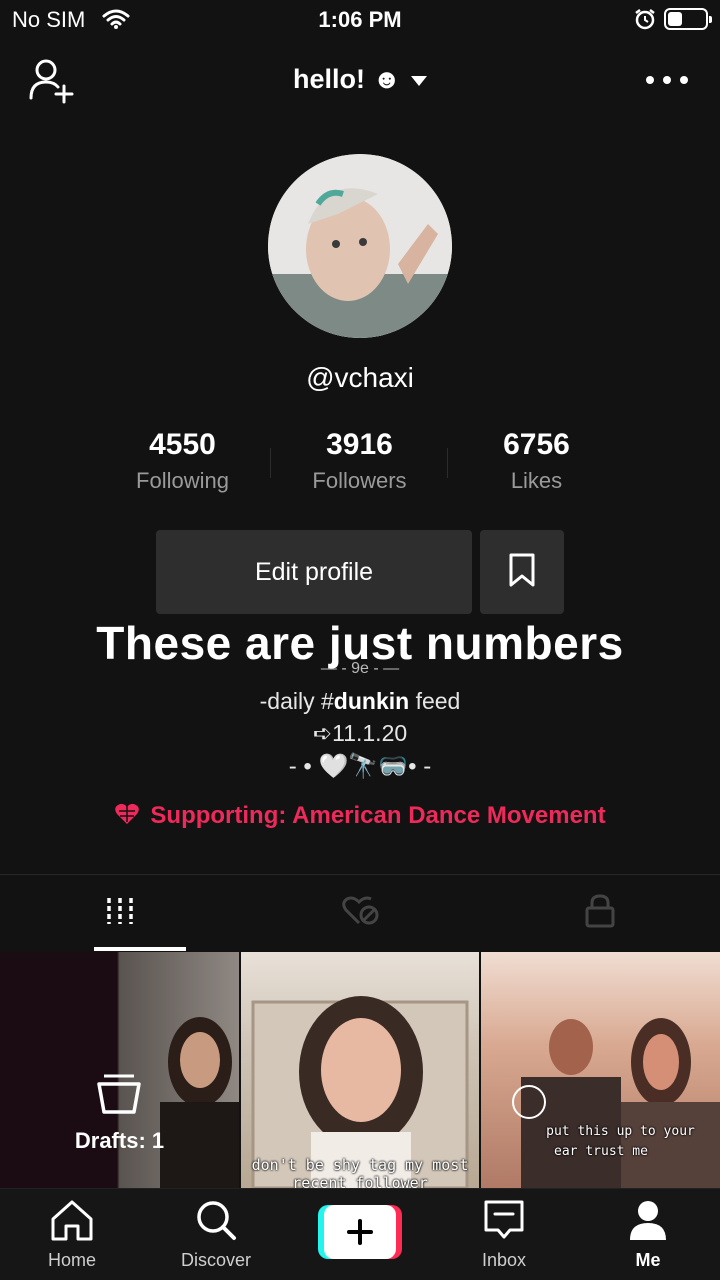  What do you see at coordinates (360, 766) in the screenshot?
I see `bio-line: - • 🤍🔭🥽• -` at bounding box center [360, 766].